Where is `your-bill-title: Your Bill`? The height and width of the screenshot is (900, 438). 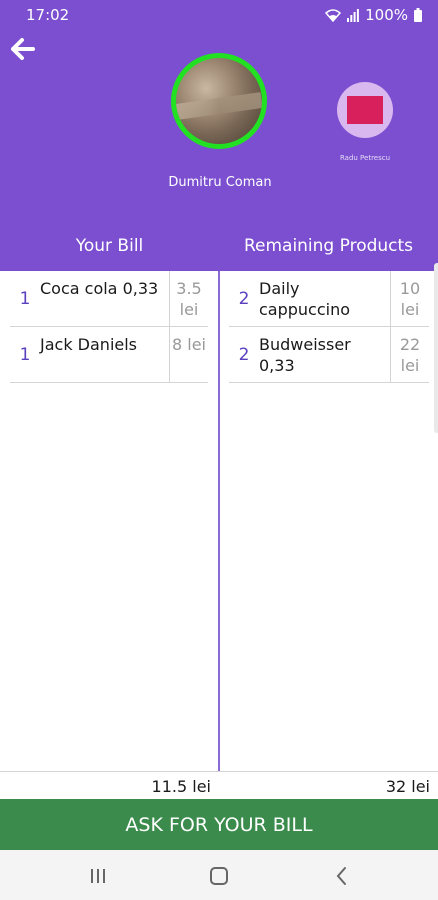 your-bill-title: Your Bill is located at coordinates (109, 246).